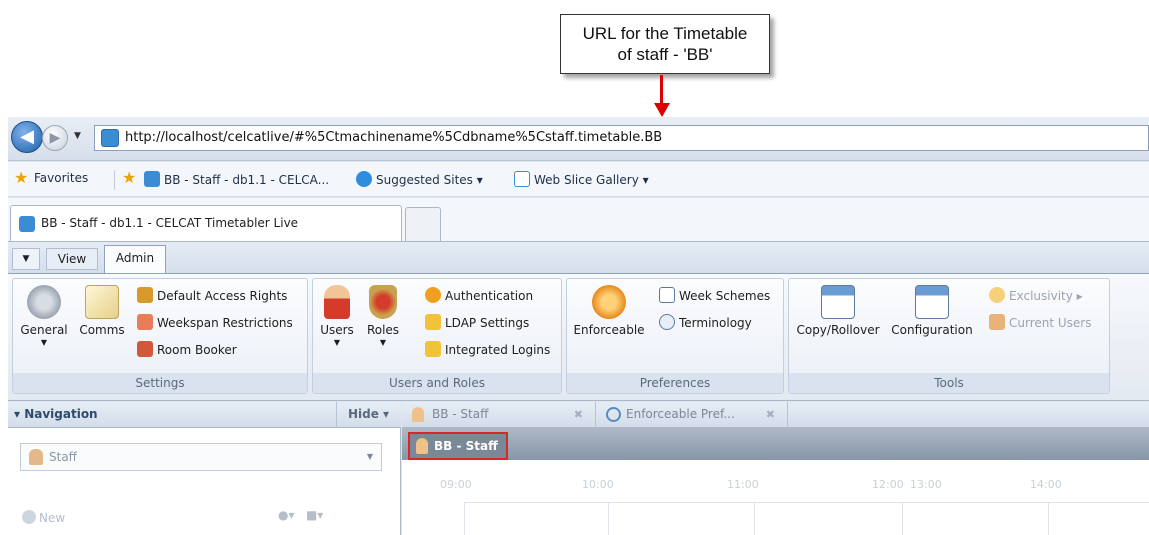 This screenshot has width=1149, height=535. I want to click on folder-key-icon, so click(433, 349).